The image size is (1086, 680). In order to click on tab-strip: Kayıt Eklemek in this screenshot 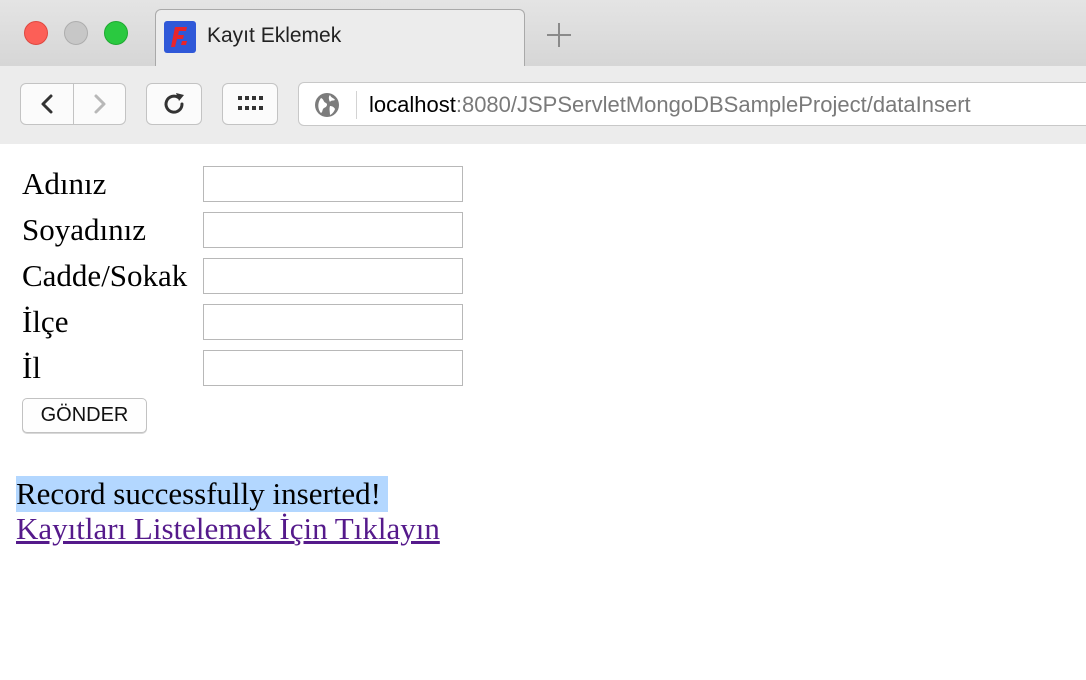, I will do `click(543, 33)`.